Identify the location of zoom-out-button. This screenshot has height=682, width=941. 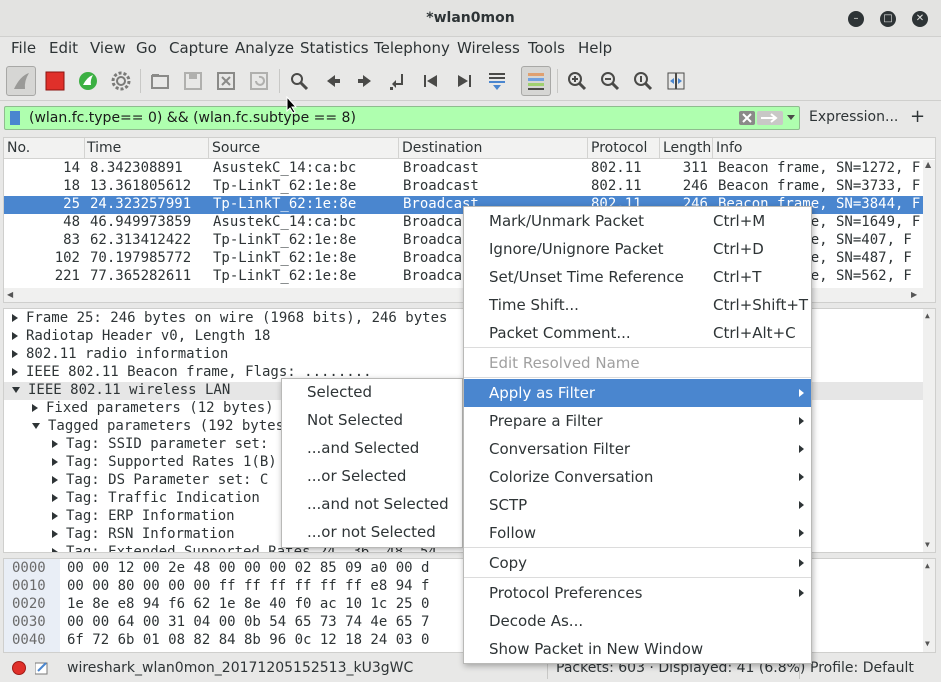
(610, 81).